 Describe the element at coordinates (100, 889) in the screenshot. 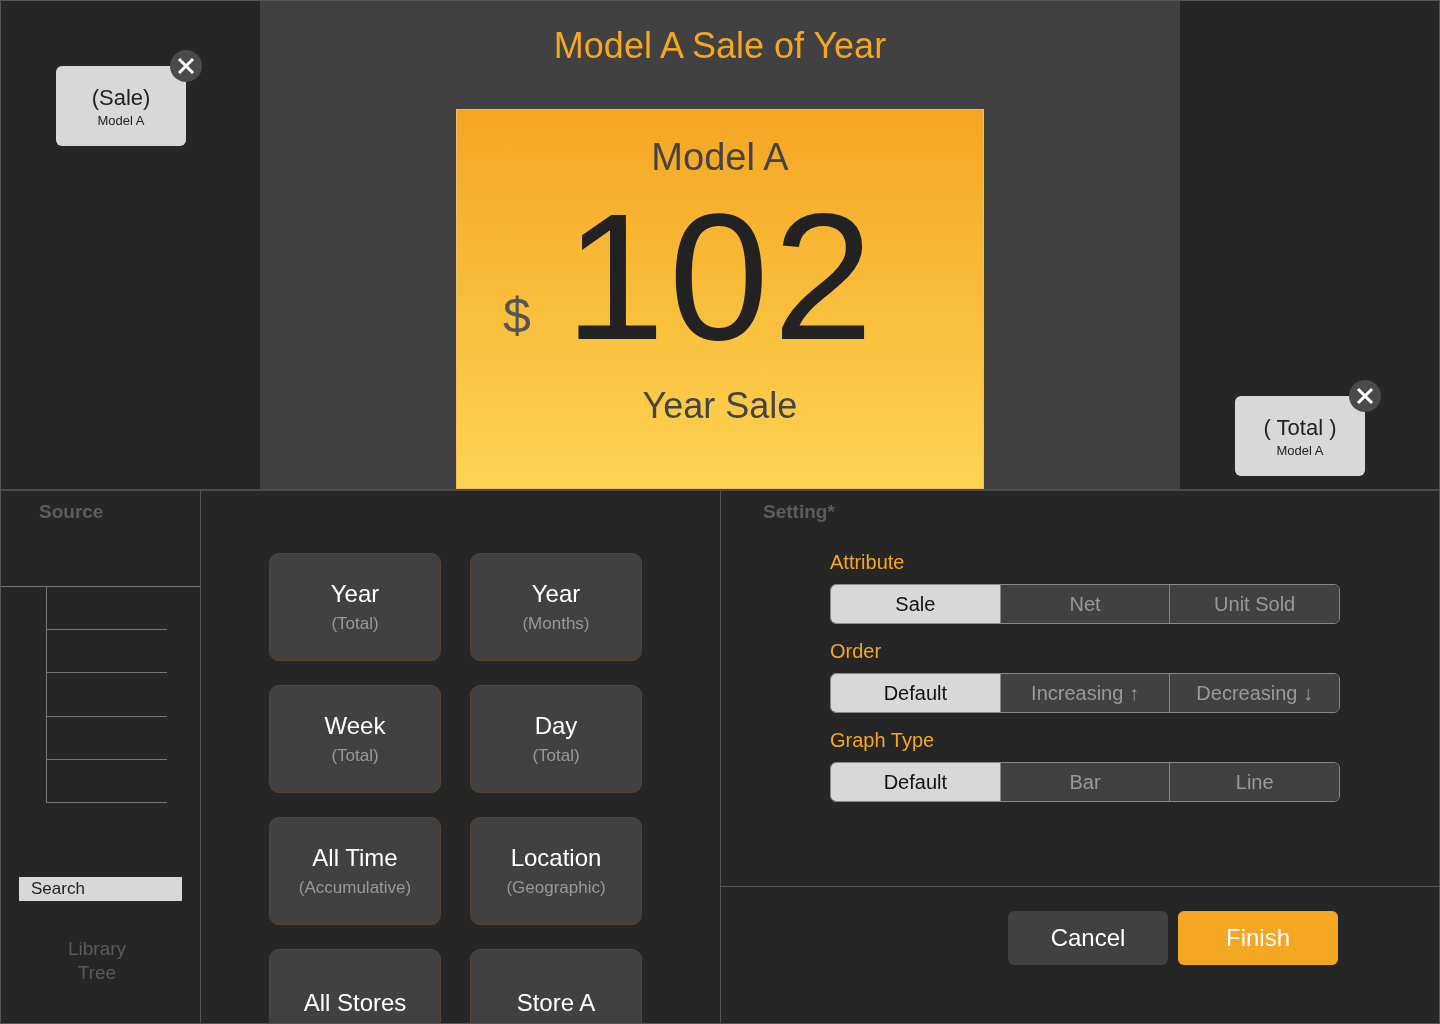

I see `search-field: Search` at that location.